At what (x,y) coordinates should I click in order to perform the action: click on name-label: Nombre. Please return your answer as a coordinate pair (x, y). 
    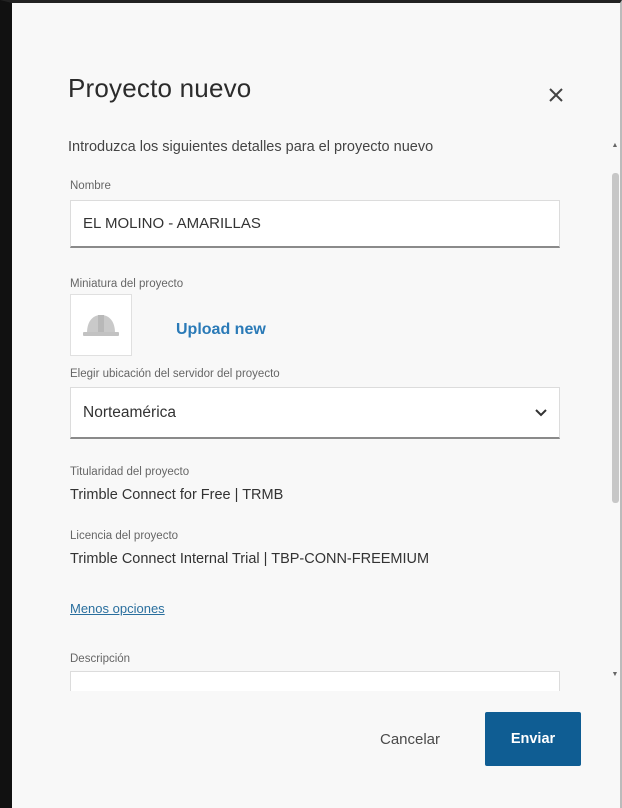
    Looking at the image, I should click on (90, 186).